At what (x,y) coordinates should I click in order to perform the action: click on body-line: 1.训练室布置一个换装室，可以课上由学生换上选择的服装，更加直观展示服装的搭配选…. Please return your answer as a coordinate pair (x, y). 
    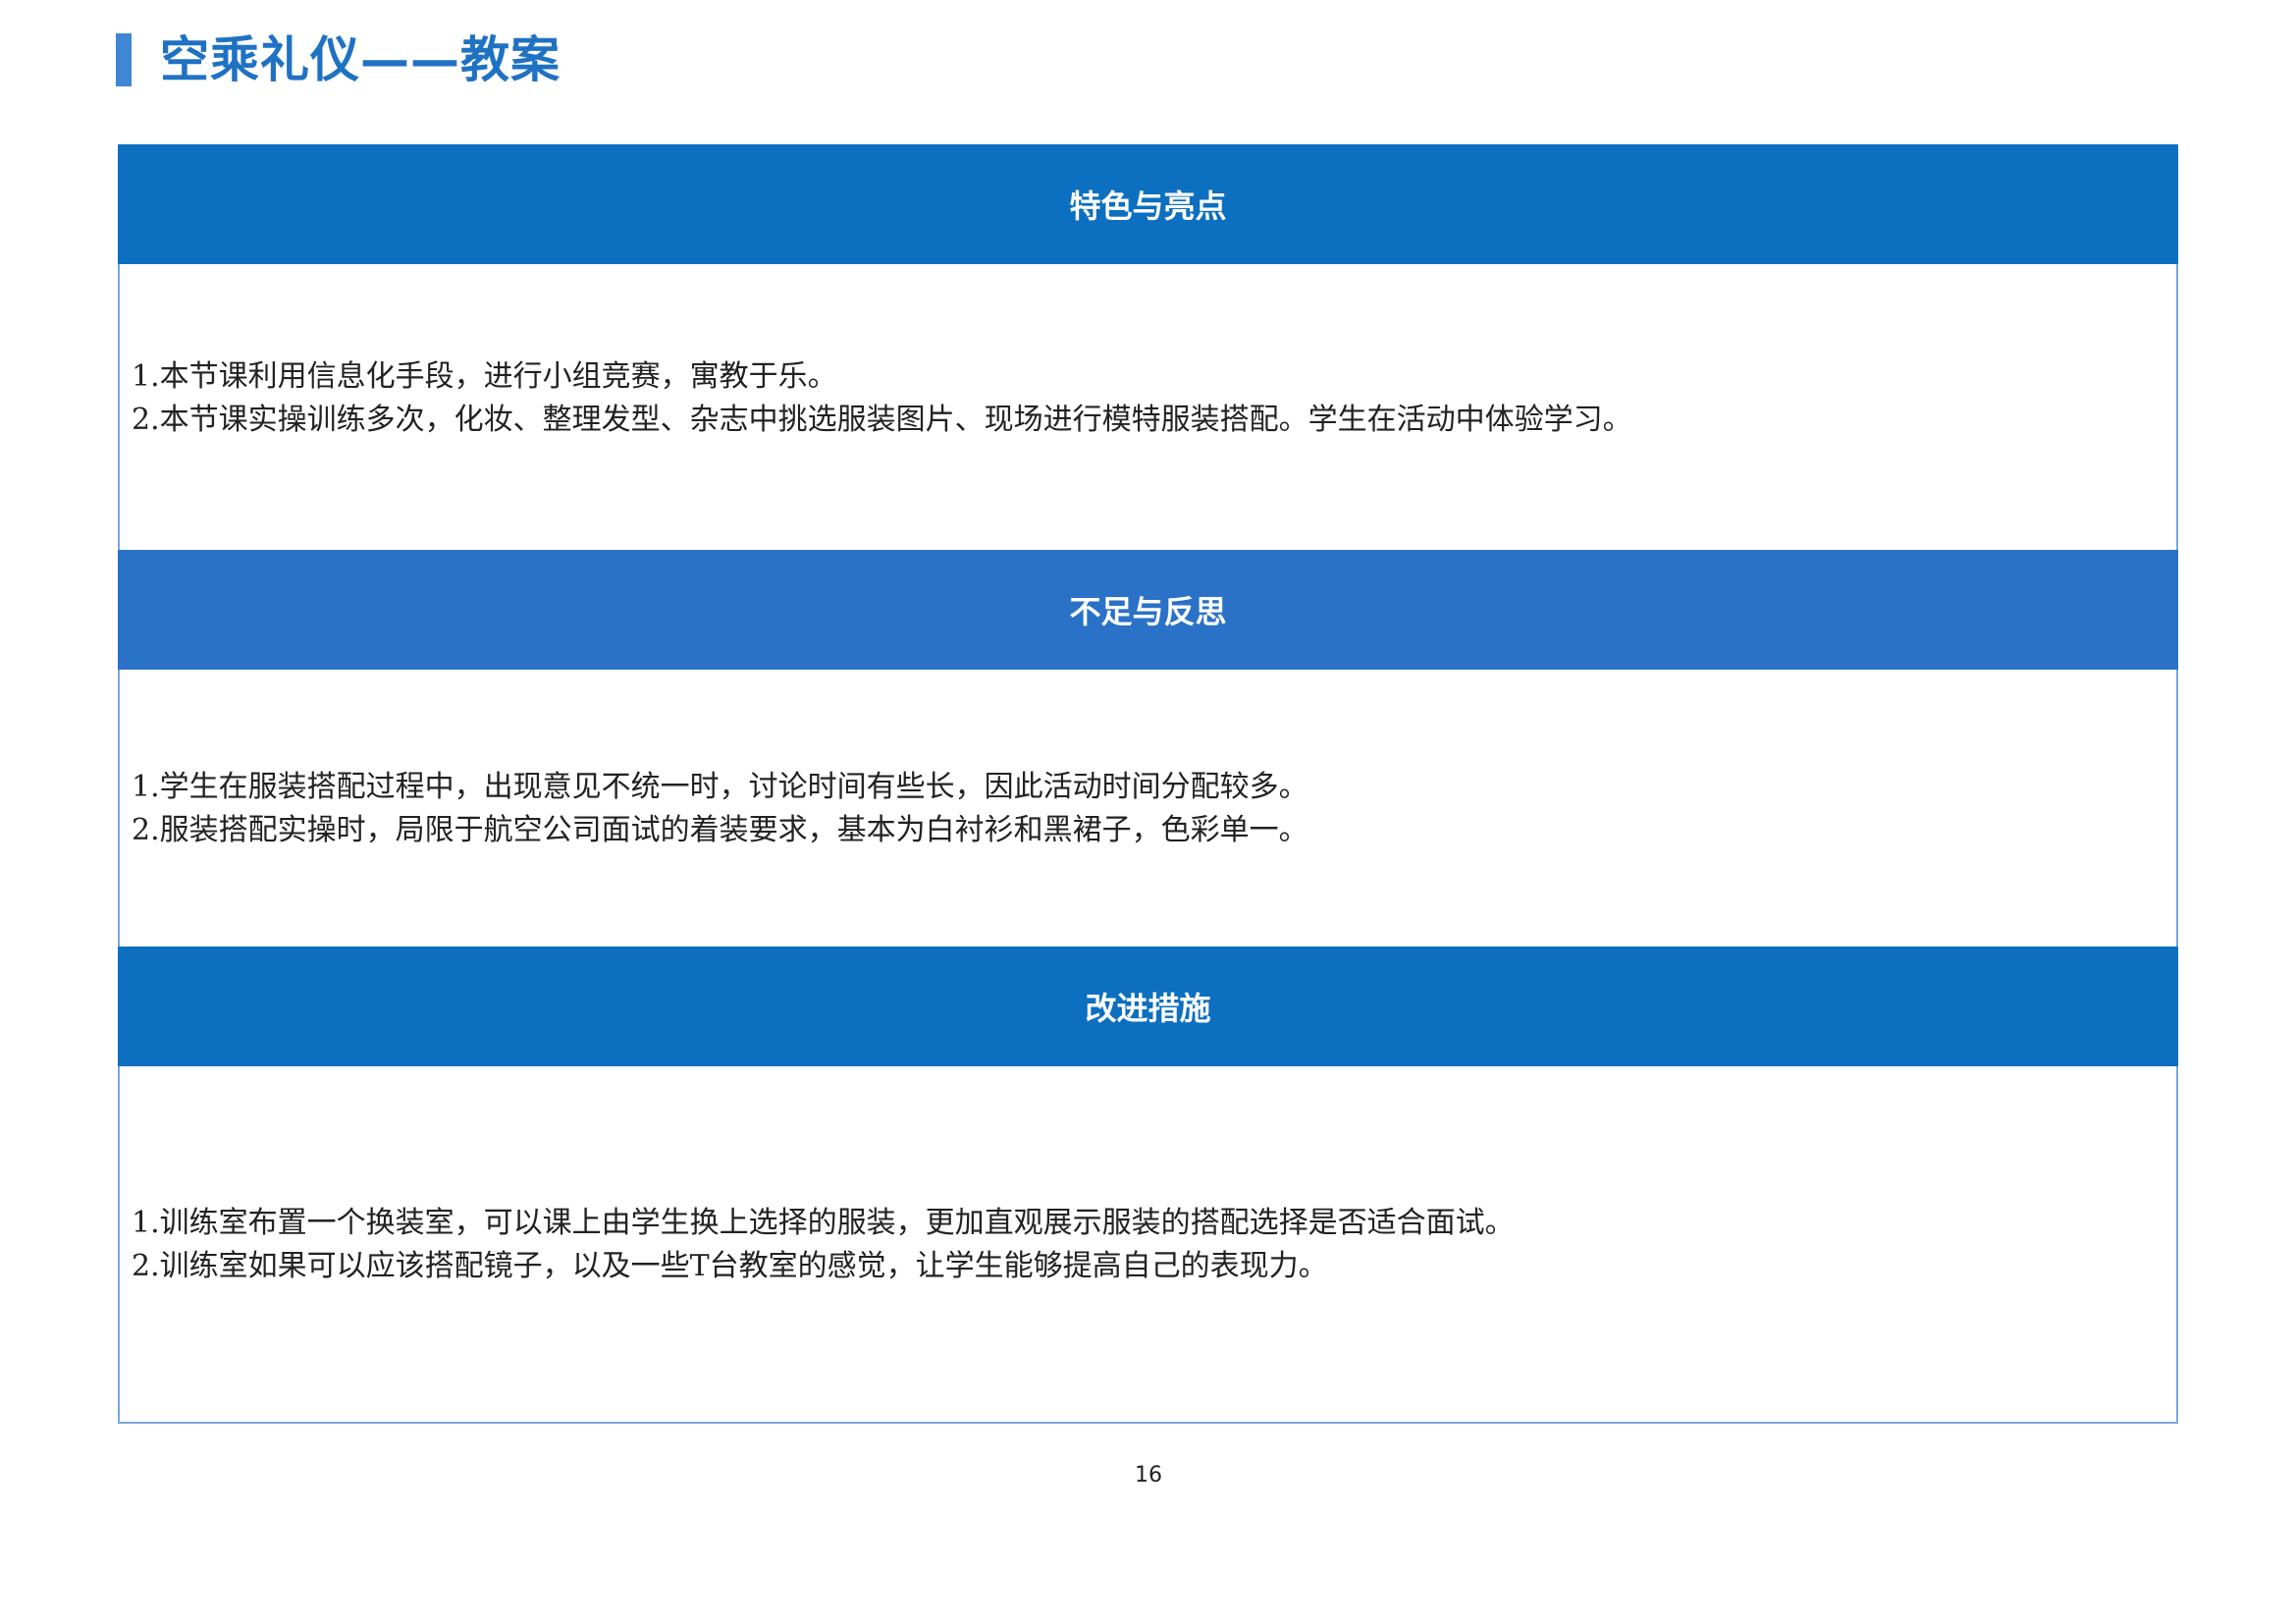
    Looking at the image, I should click on (823, 1223).